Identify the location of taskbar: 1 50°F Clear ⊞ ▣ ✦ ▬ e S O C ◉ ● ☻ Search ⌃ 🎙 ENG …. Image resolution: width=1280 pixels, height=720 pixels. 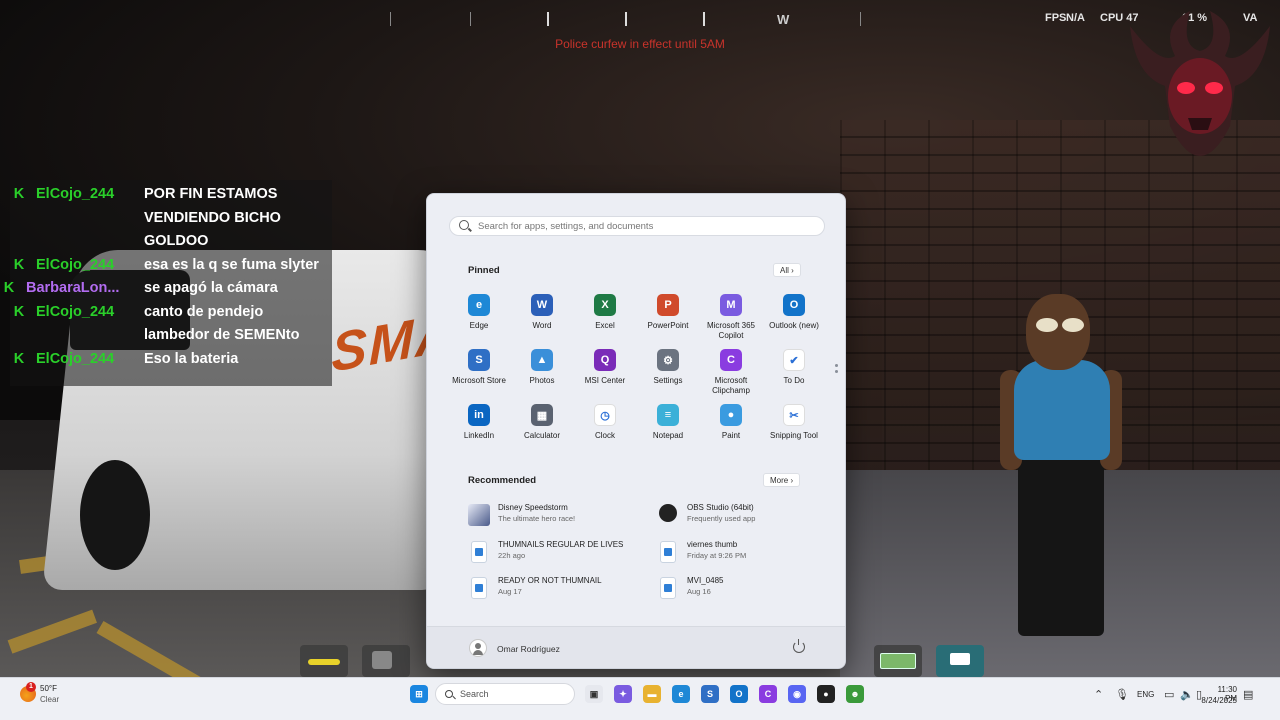
(640, 698).